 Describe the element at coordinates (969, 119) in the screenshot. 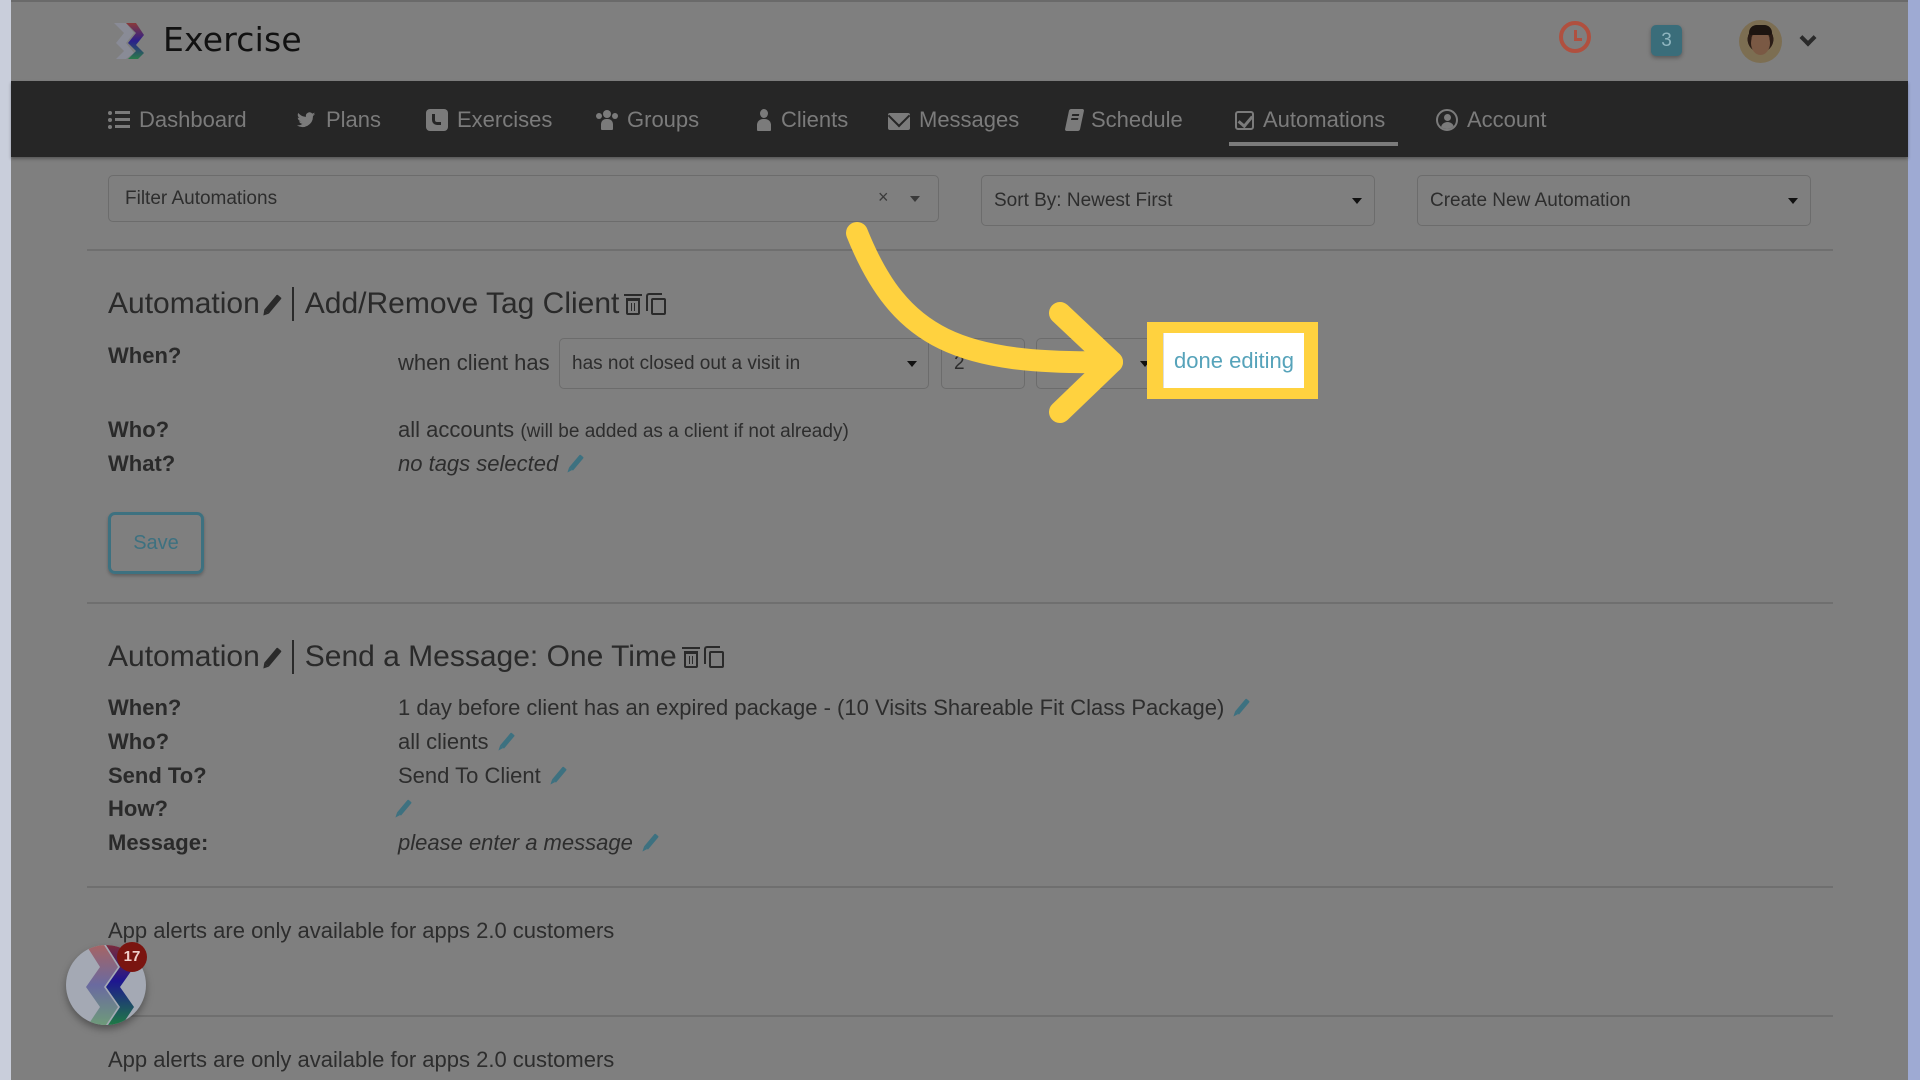

I see `nav-label: Messages` at that location.